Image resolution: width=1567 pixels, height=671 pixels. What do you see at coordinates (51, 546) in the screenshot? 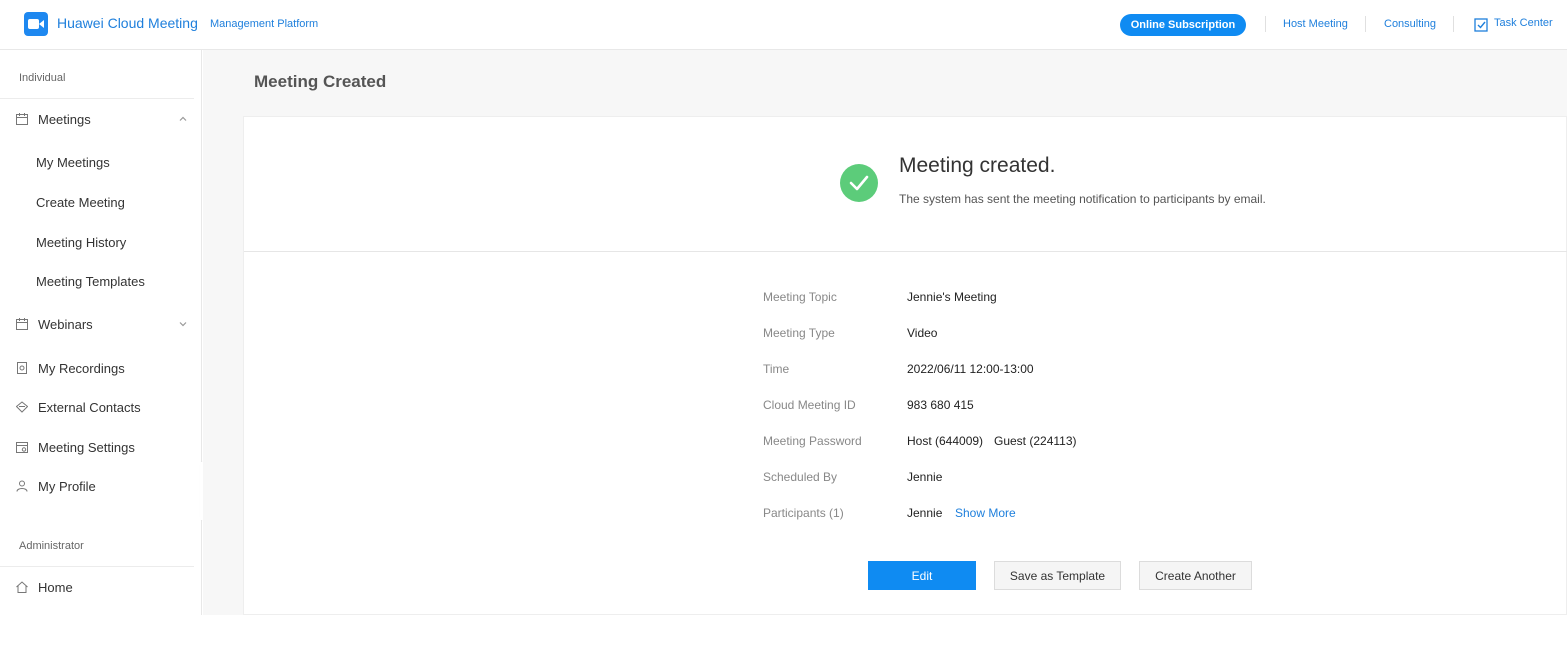
I see `section-label-administrator: Administrator` at bounding box center [51, 546].